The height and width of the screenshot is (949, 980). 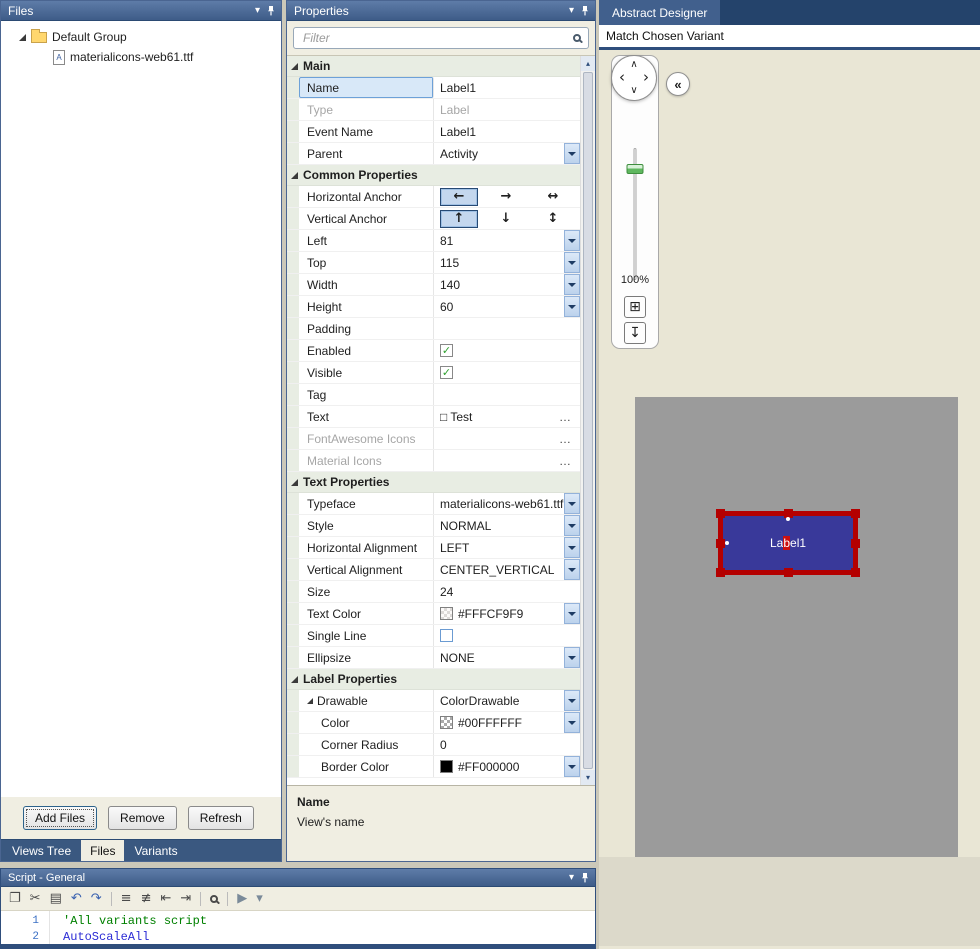 What do you see at coordinates (433, 679) in the screenshot?
I see `category-label-properties: Label Properties` at bounding box center [433, 679].